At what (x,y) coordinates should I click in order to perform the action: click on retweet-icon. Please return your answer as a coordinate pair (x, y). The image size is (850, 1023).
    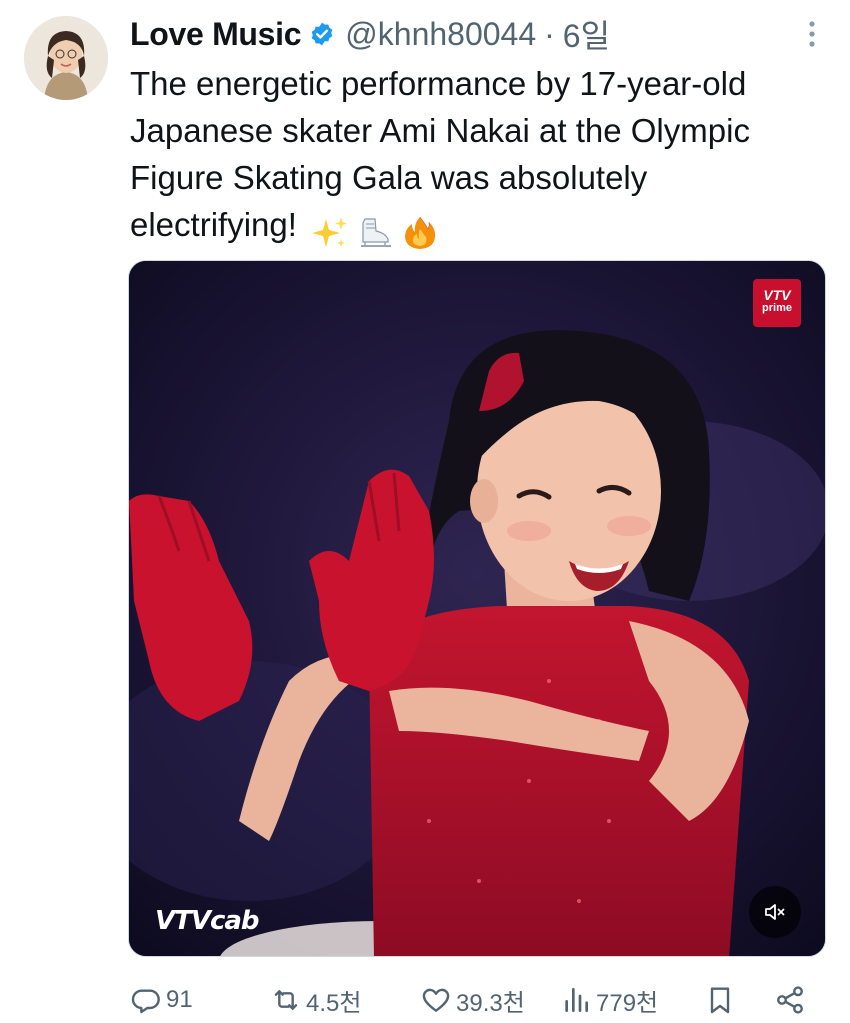
    Looking at the image, I should click on (286, 1000).